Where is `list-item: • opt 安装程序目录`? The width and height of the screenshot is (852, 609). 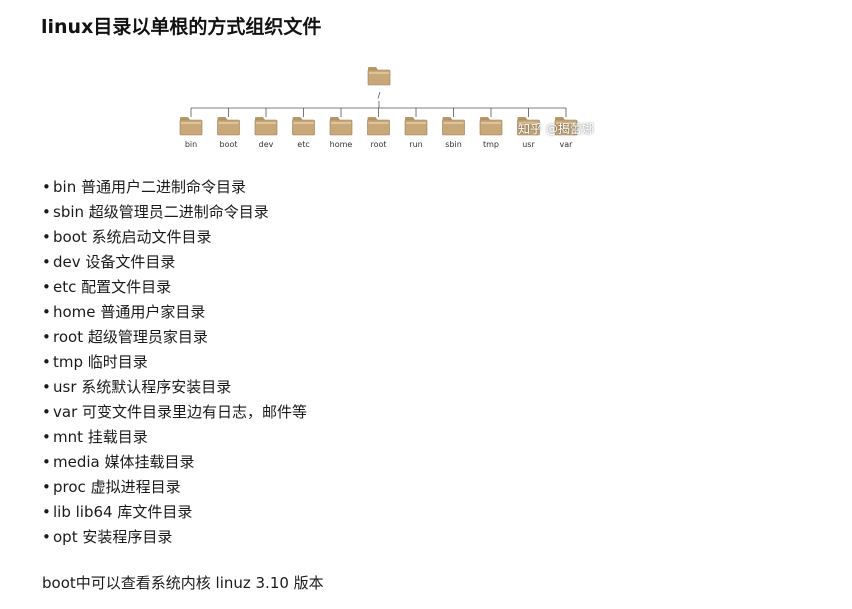 list-item: • opt 安装程序目录 is located at coordinates (174, 537).